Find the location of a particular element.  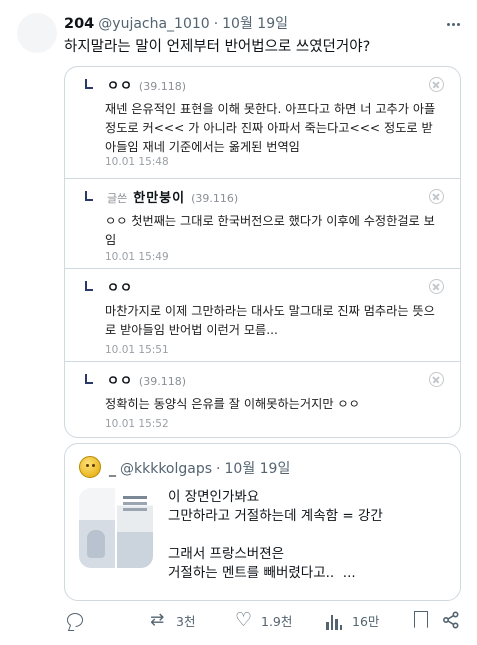

like-count: 1.9천 is located at coordinates (277, 621).